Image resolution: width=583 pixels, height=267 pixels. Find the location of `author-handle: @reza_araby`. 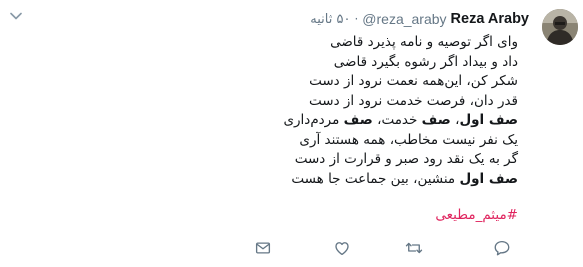

author-handle: @reza_araby is located at coordinates (404, 19).